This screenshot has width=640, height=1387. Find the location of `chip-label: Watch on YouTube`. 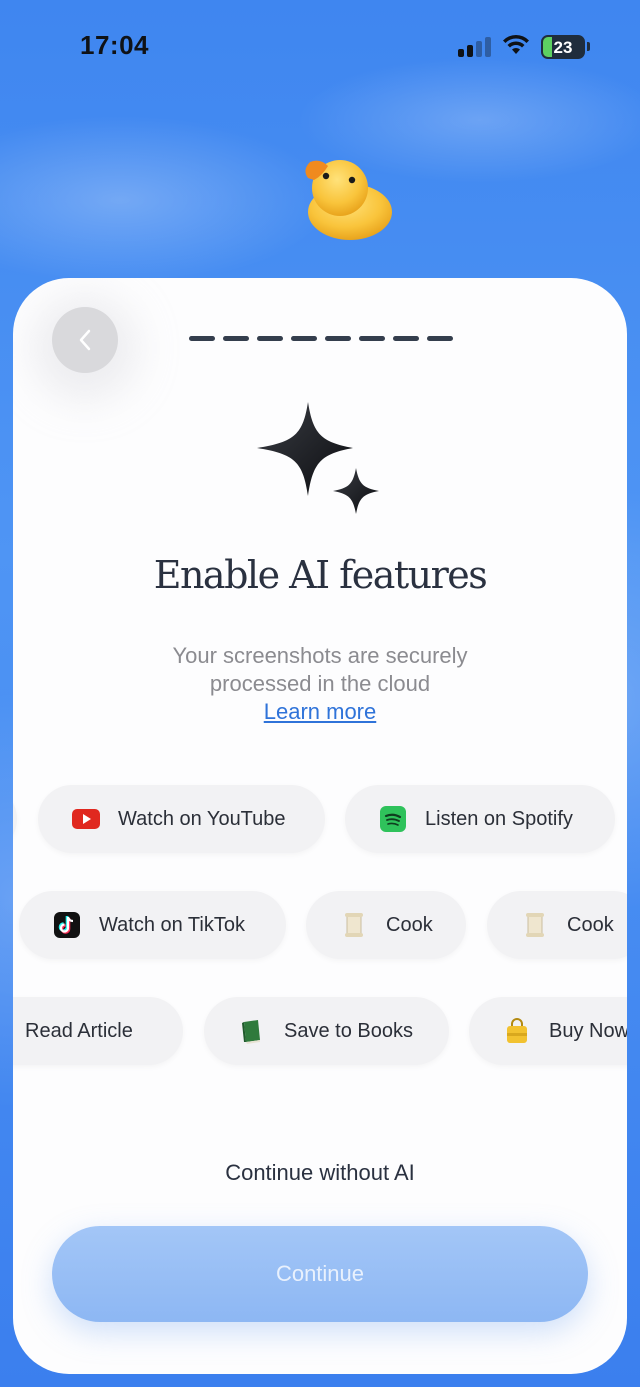

chip-label: Watch on YouTube is located at coordinates (202, 818).